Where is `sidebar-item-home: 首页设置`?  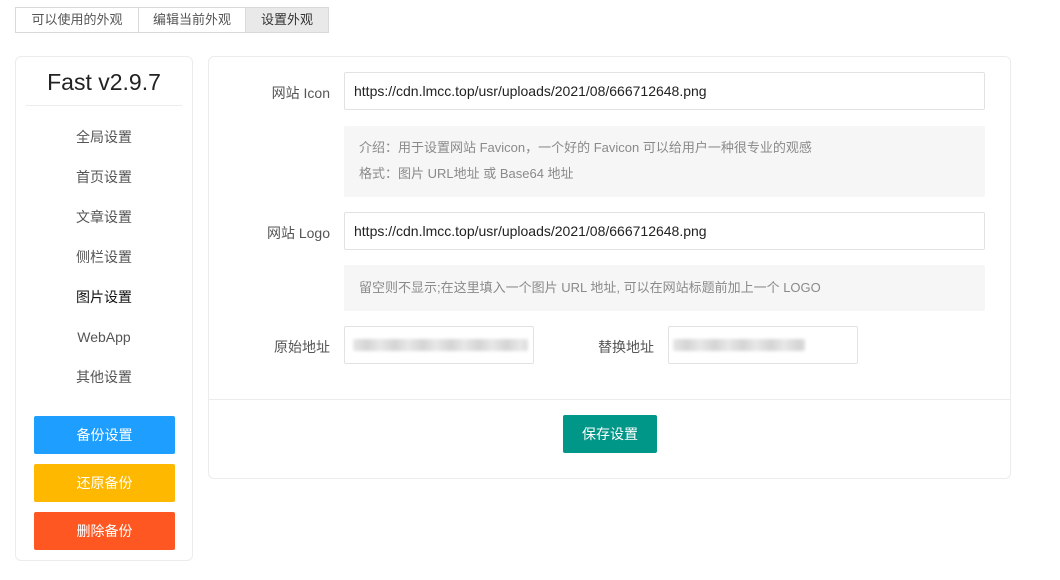
sidebar-item-home: 首页设置 is located at coordinates (104, 177).